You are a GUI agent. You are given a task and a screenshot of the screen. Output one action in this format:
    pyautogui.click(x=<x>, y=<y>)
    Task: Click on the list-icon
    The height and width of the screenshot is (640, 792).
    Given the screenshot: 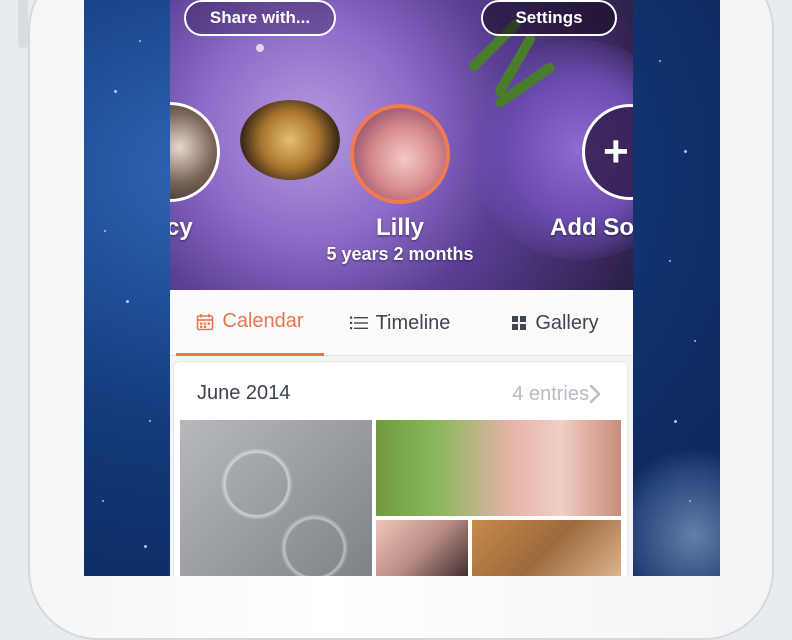 What is the action you would take?
    pyautogui.click(x=358, y=323)
    